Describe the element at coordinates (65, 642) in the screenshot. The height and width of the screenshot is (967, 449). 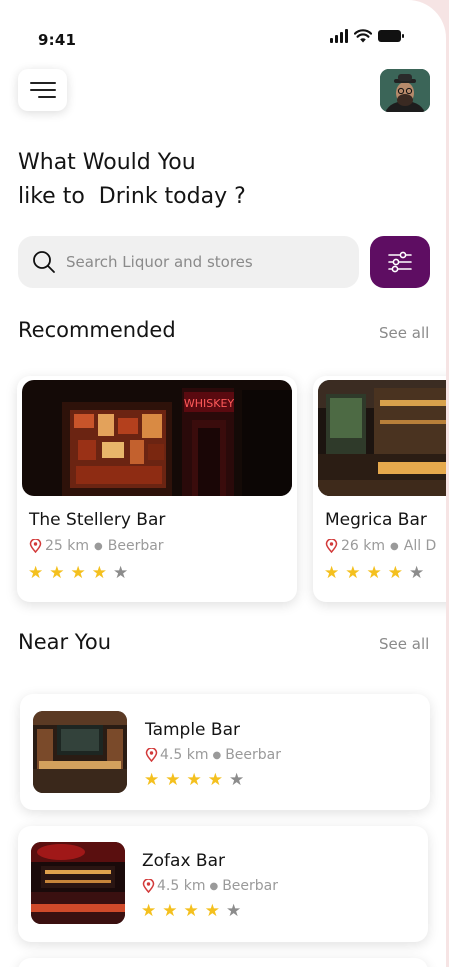
I see `near-you-heading: Near You` at that location.